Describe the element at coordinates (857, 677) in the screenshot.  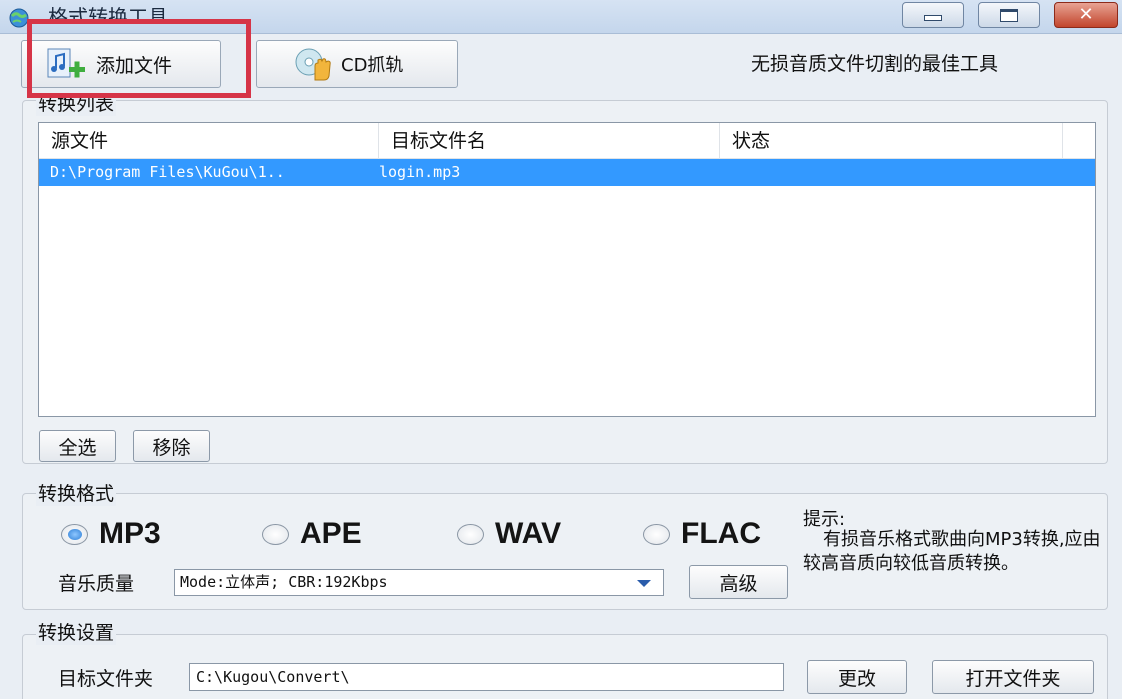
I see `change-folder-button: 更改` at that location.